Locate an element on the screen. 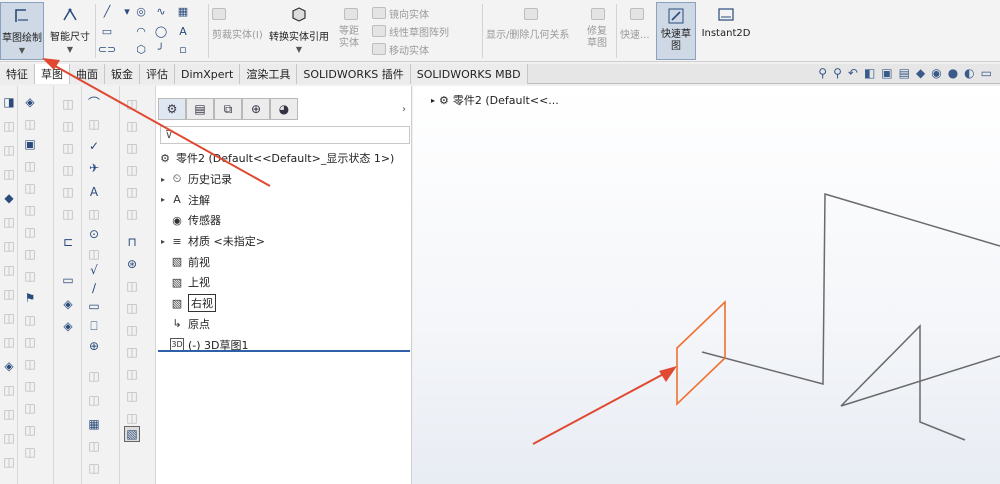 This screenshot has width=1000, height=484. tool-icon: √ is located at coordinates (94, 270).